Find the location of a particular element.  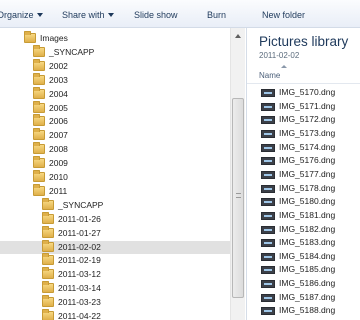

file-row: IMG_5170.dng is located at coordinates (303, 92).